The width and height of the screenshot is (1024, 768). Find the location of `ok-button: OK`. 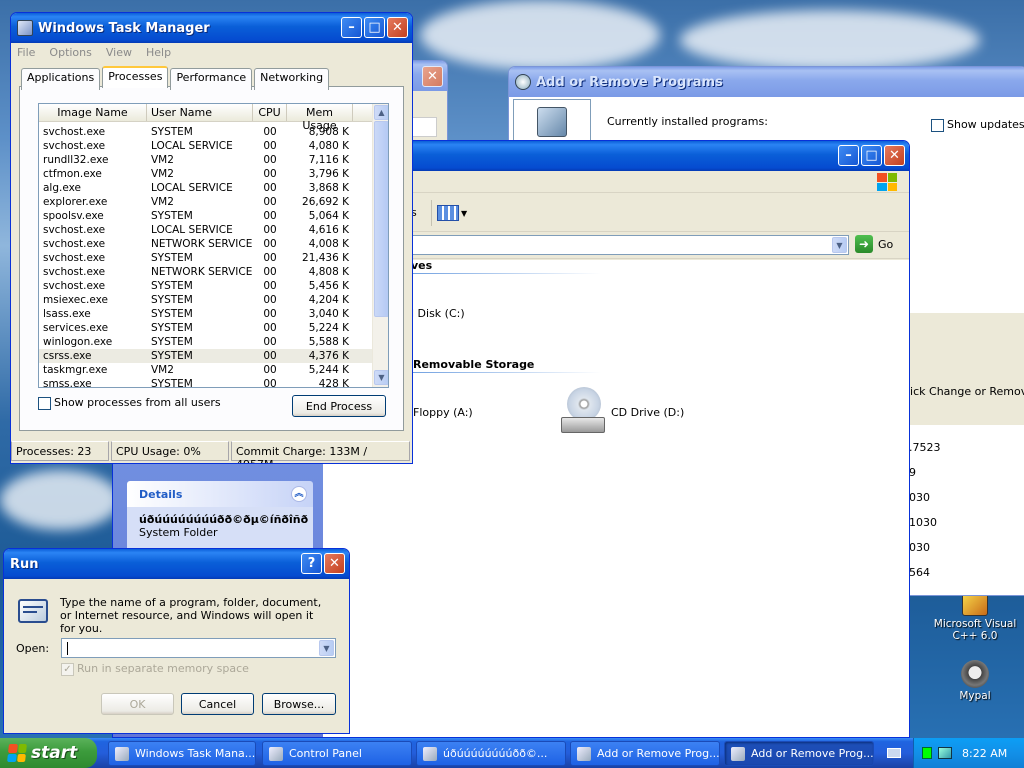

ok-button: OK is located at coordinates (137, 704).